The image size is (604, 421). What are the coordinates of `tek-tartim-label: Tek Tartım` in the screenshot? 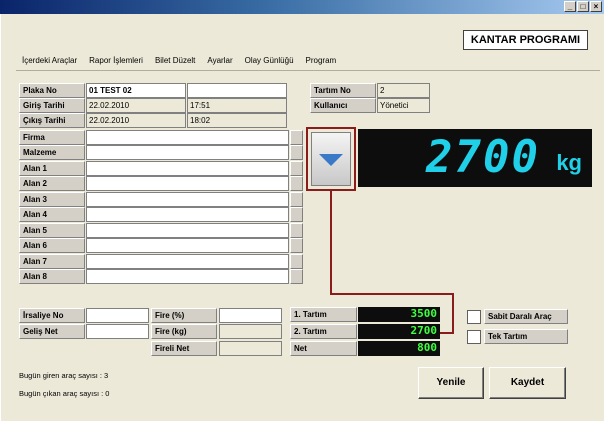 It's located at (526, 336).